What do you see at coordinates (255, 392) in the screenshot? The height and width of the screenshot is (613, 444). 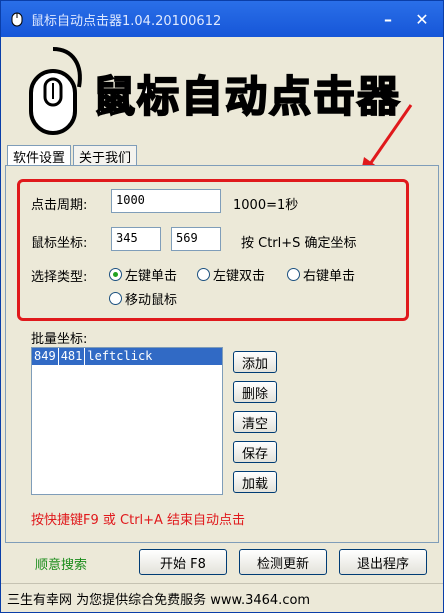 I see `delete-button: 删除` at bounding box center [255, 392].